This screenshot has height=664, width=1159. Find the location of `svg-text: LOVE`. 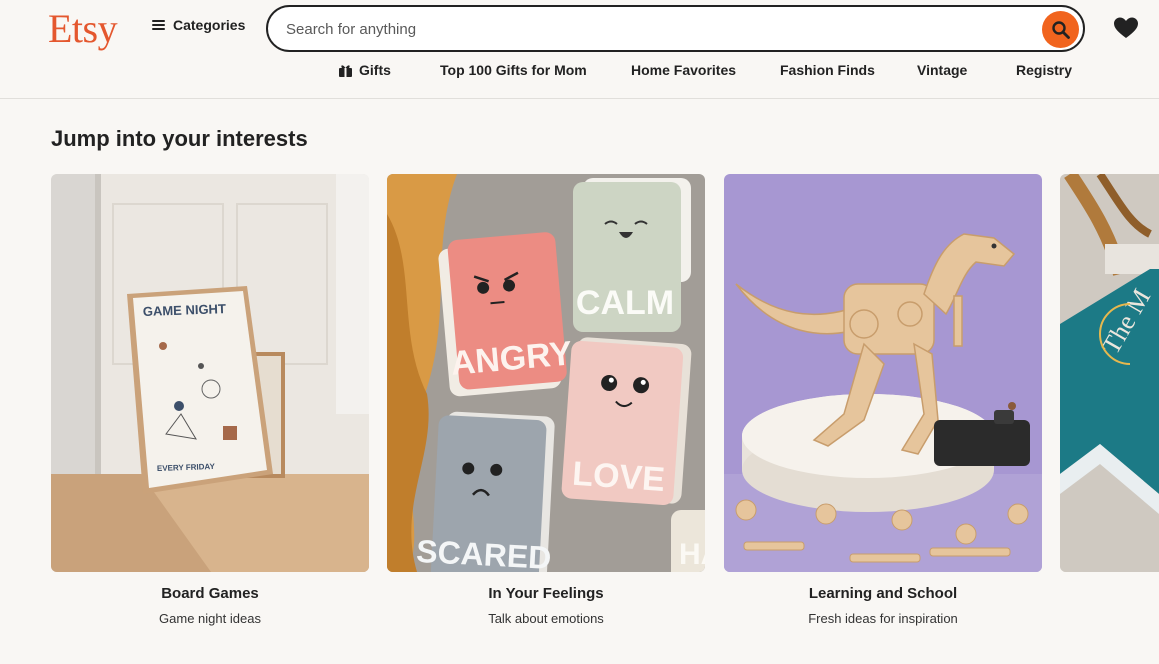

svg-text: LOVE is located at coordinates (618, 477).